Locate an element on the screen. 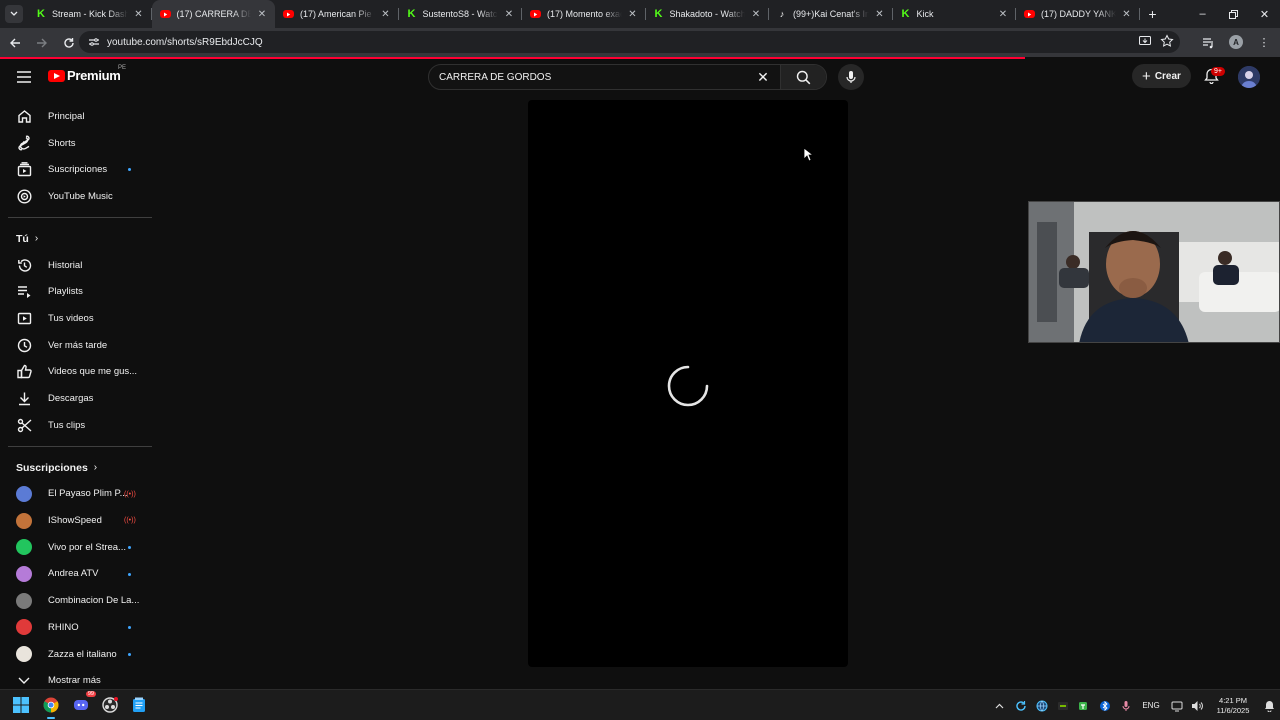  you-section-header: Tú › is located at coordinates (77, 239).